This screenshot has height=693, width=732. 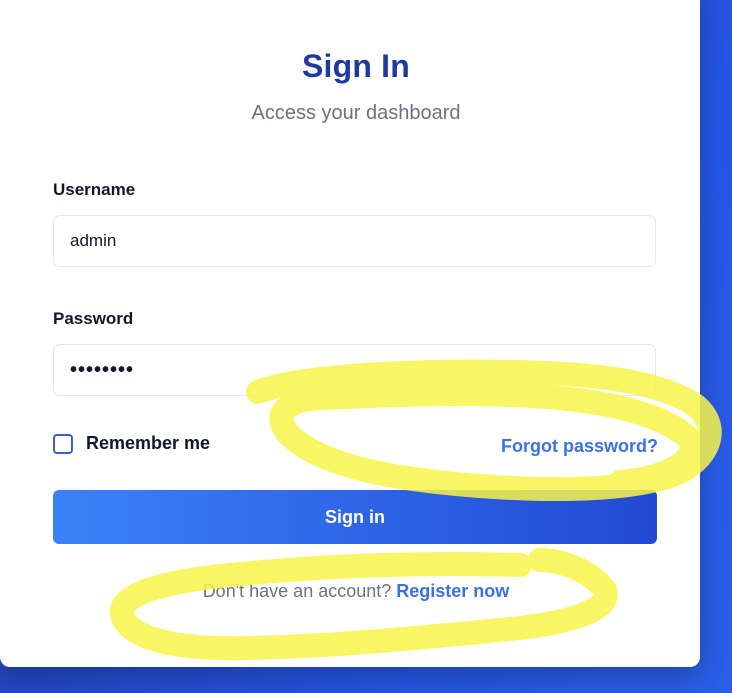 What do you see at coordinates (356, 113) in the screenshot?
I see `page-subtitle: Access your dashboard` at bounding box center [356, 113].